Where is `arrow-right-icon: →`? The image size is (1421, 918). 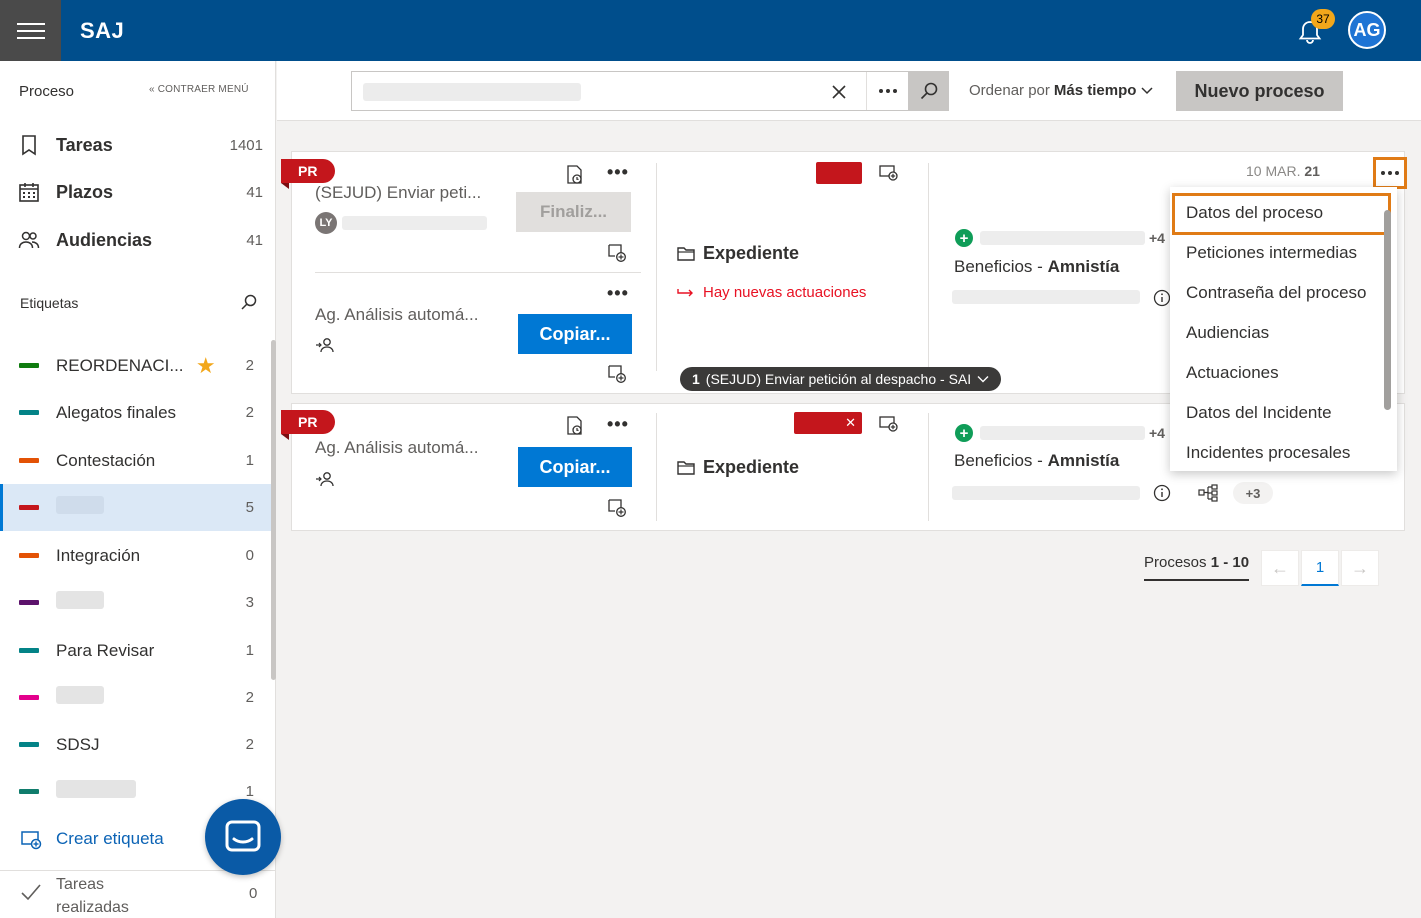
arrow-right-icon: → is located at coordinates (1360, 567).